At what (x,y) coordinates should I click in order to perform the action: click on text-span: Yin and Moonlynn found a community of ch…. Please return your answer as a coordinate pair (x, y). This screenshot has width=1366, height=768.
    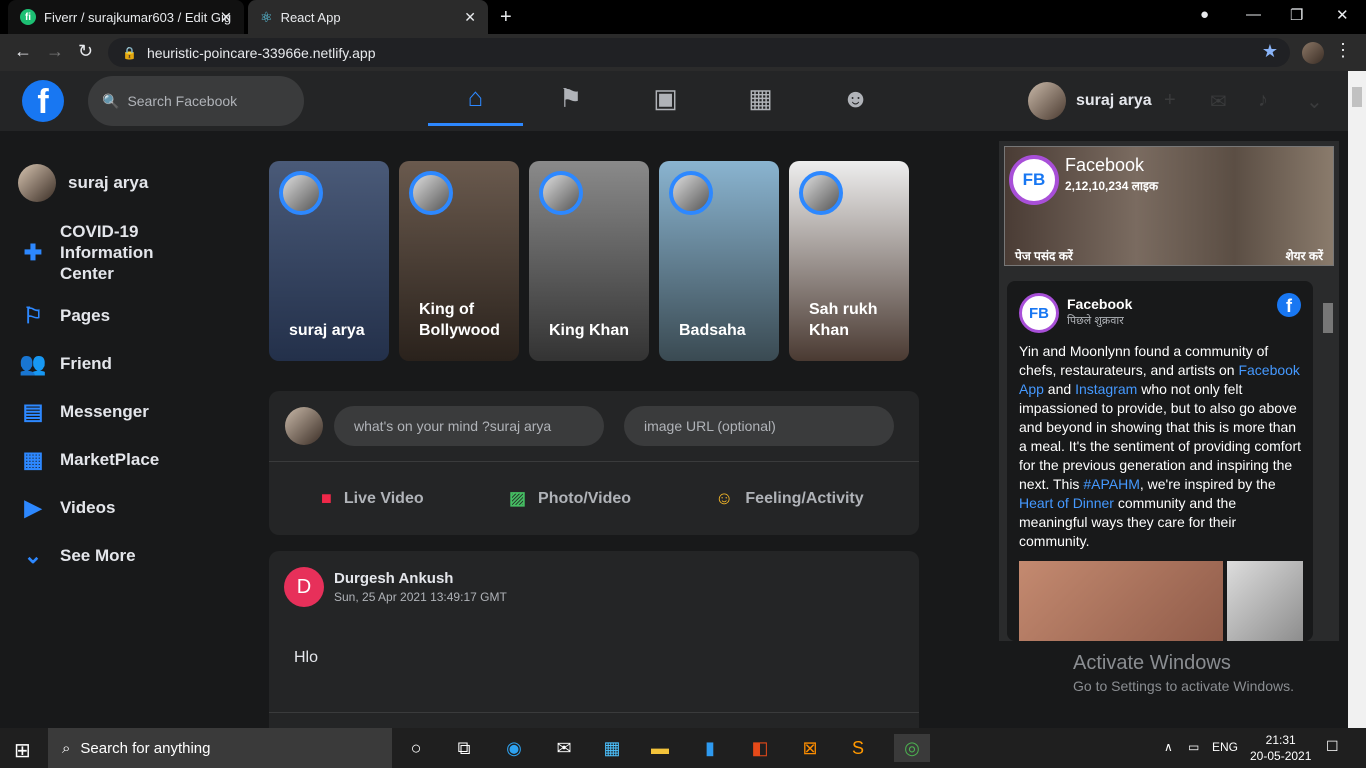
    Looking at the image, I should click on (1144, 360).